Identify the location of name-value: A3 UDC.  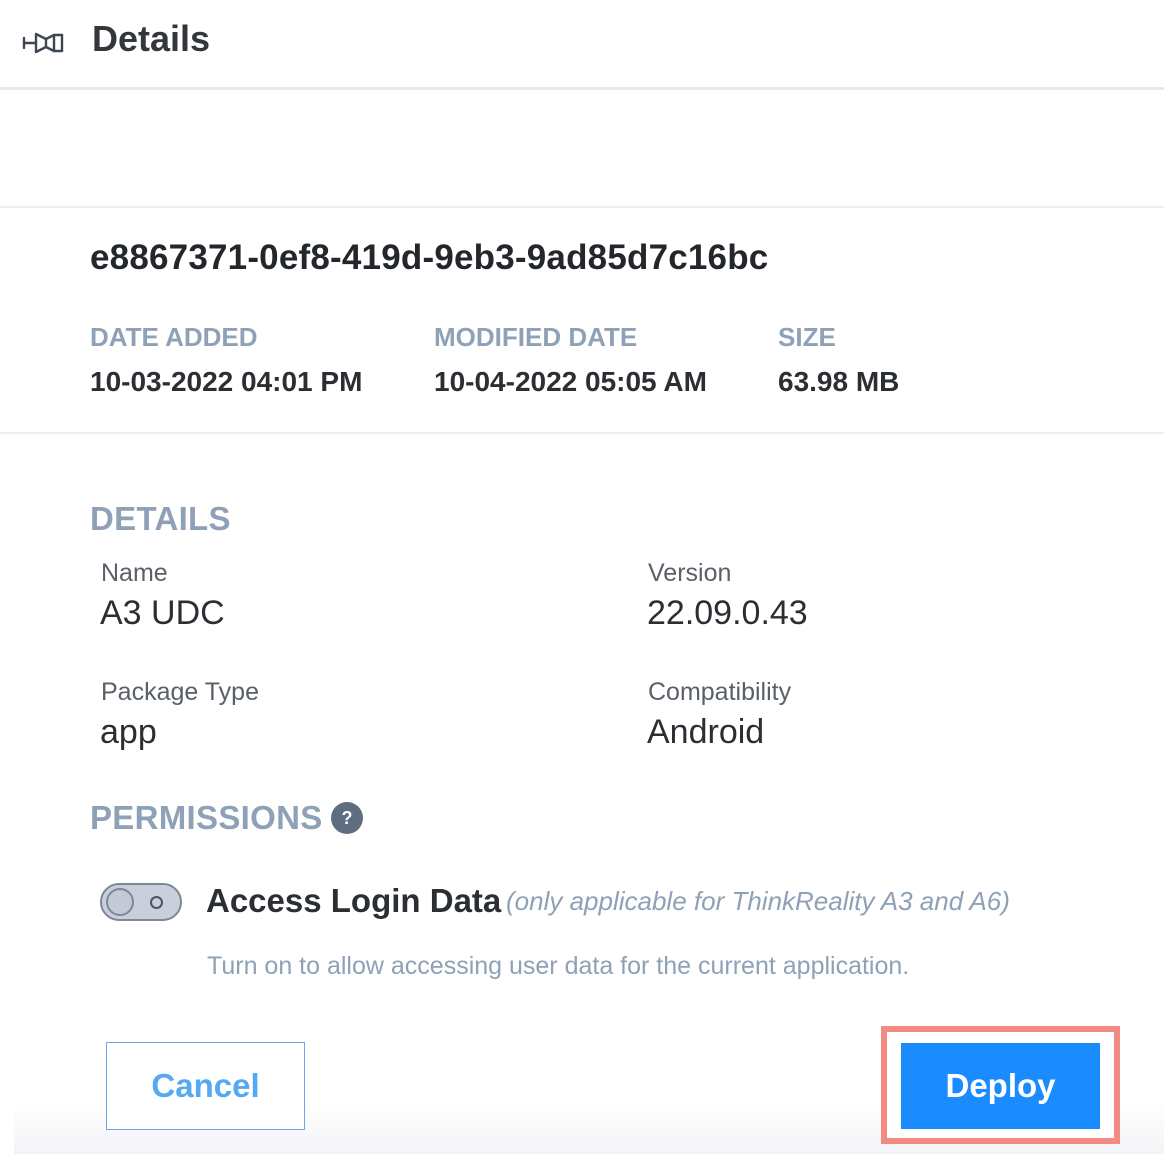
(162, 613).